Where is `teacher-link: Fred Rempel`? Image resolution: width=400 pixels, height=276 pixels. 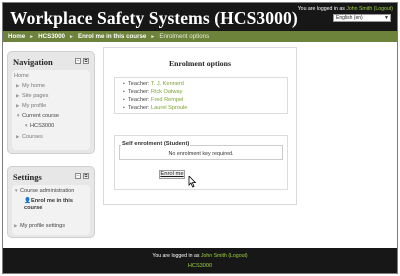
teacher-link: Fred Rempel is located at coordinates (167, 100).